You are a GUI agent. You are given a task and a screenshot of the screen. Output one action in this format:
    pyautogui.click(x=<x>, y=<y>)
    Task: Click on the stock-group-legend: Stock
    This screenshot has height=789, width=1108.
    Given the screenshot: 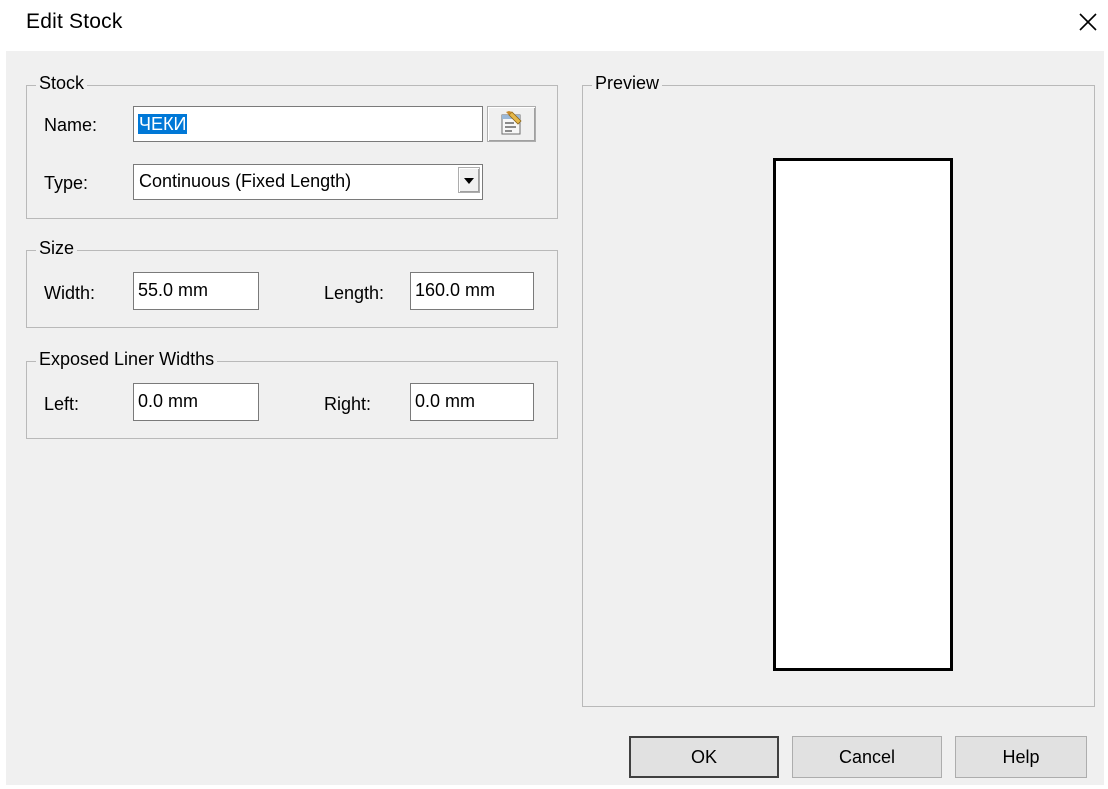 What is the action you would take?
    pyautogui.click(x=62, y=83)
    